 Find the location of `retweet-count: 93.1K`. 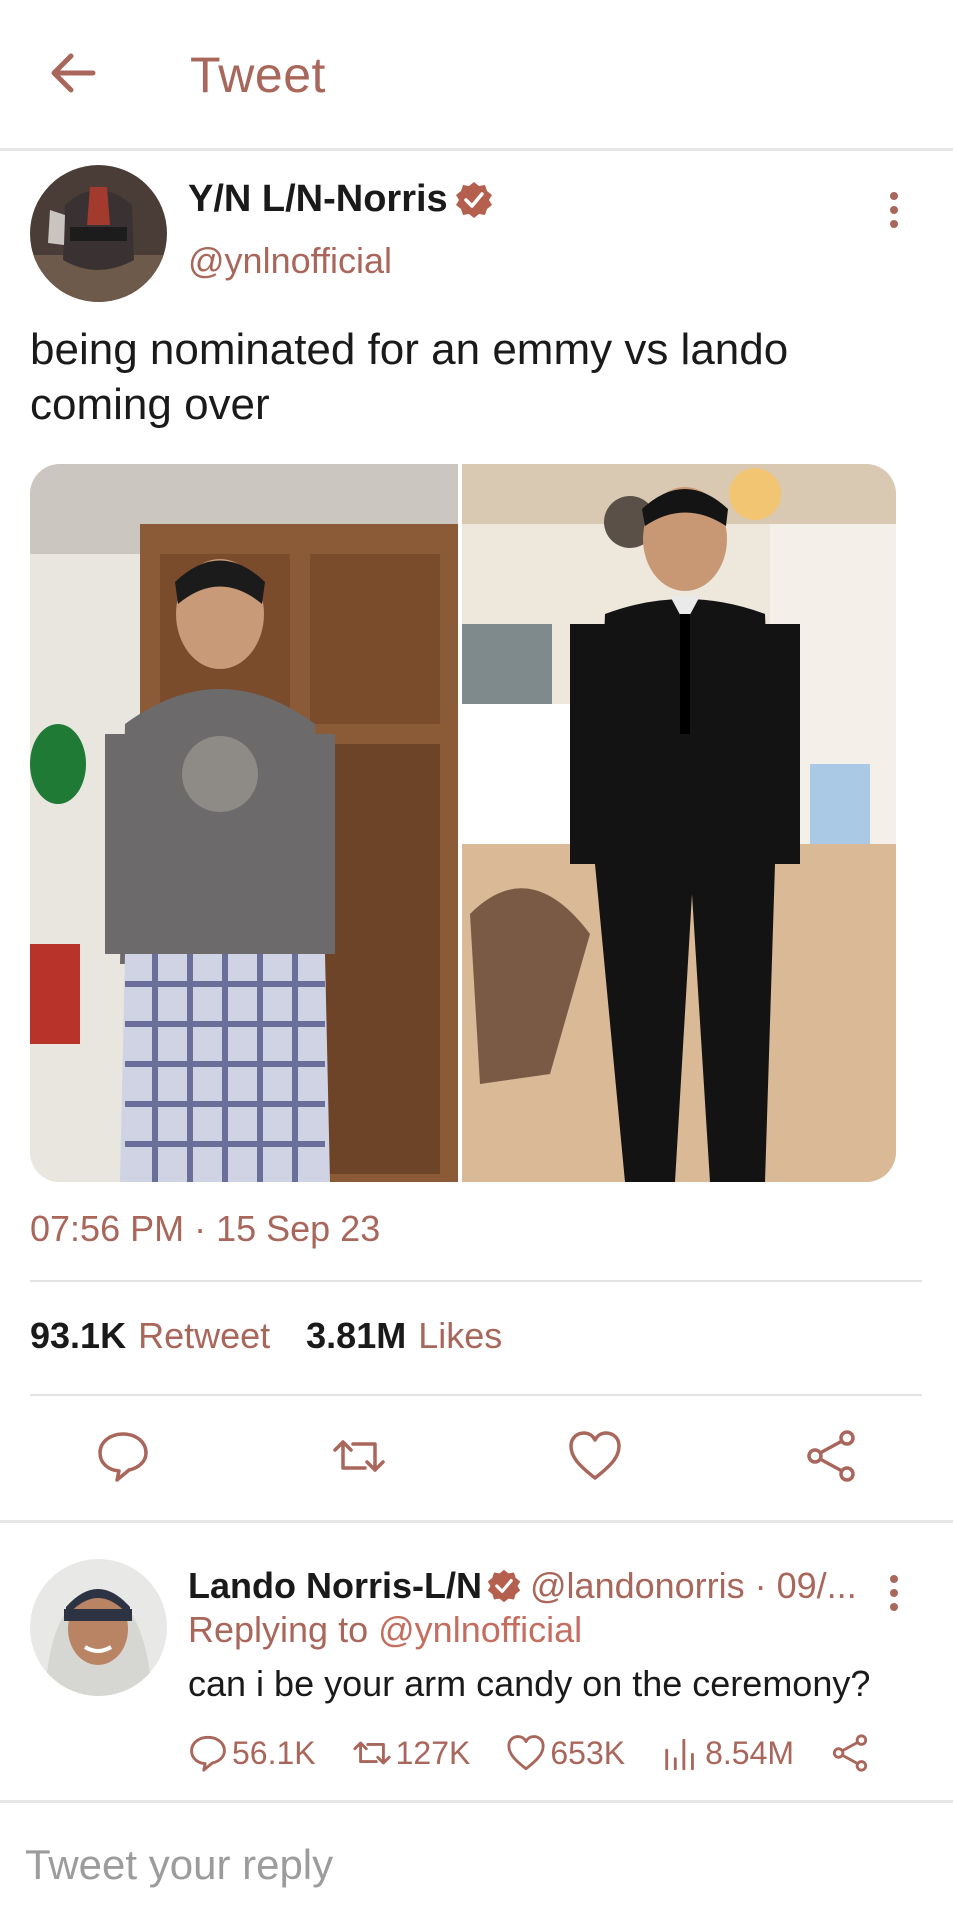

retweet-count: 93.1K is located at coordinates (78, 1336).